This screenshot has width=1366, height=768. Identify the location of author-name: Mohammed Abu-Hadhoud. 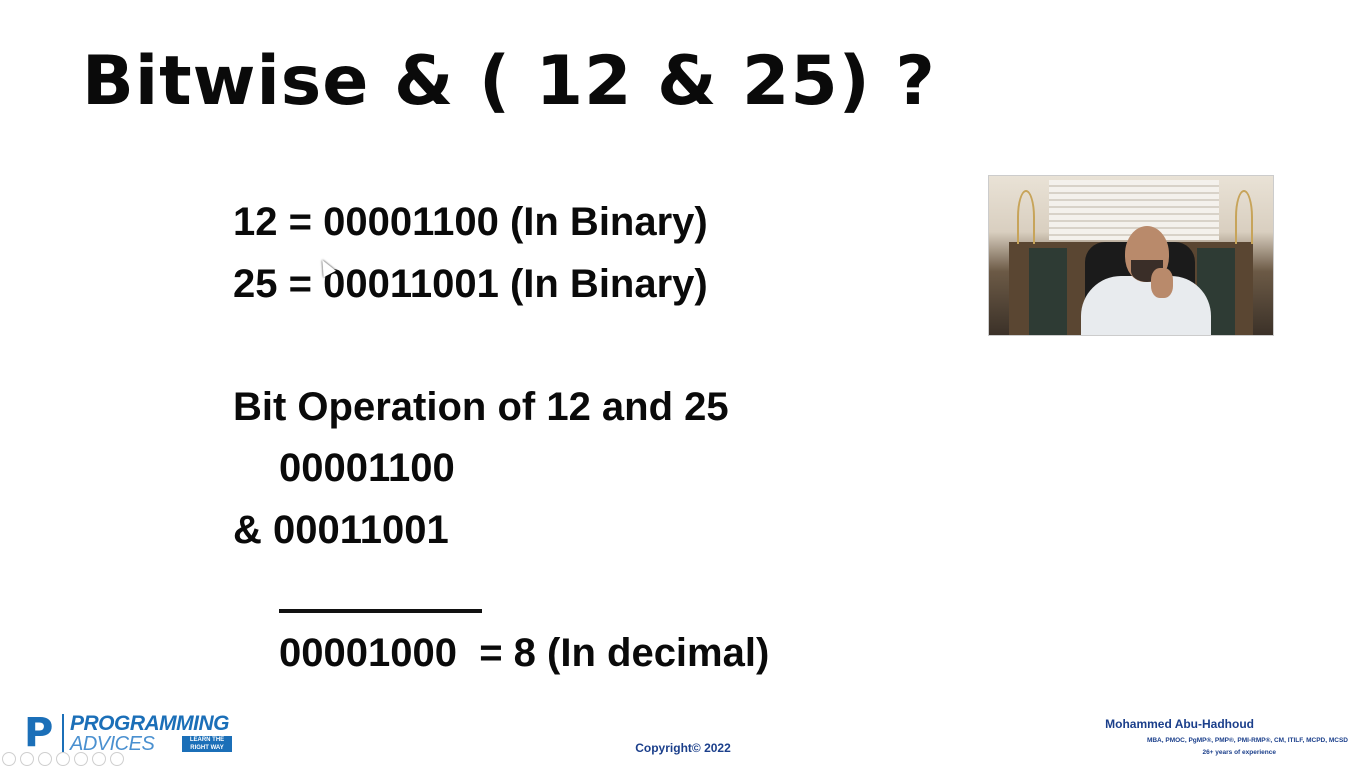
(1179, 724).